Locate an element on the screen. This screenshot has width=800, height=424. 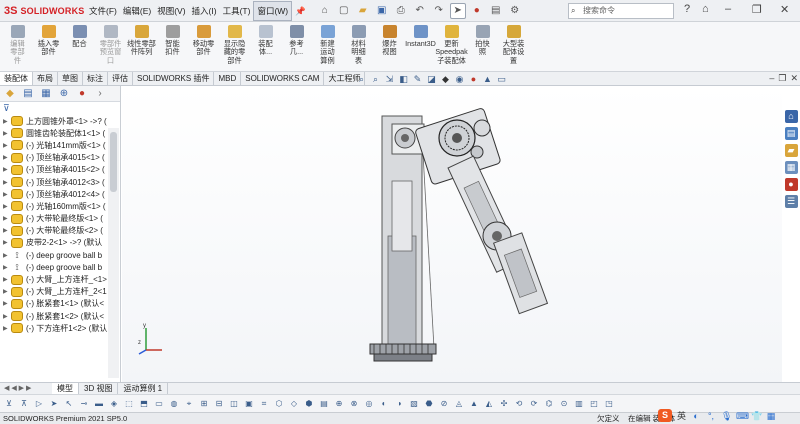
bottom-toolbar-tool-icon: ➤ is located at coordinates (54, 404).